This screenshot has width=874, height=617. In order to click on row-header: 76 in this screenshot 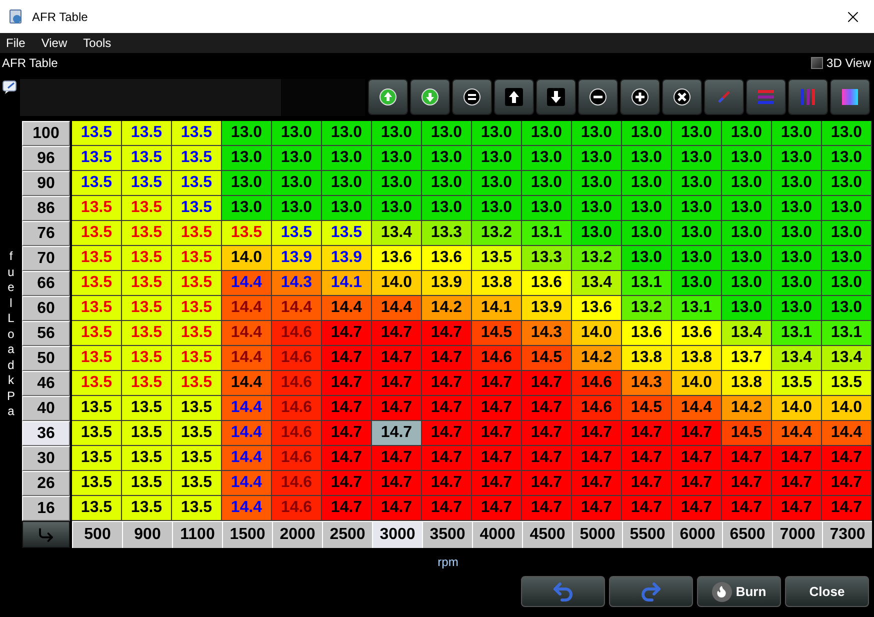, I will do `click(46, 233)`.